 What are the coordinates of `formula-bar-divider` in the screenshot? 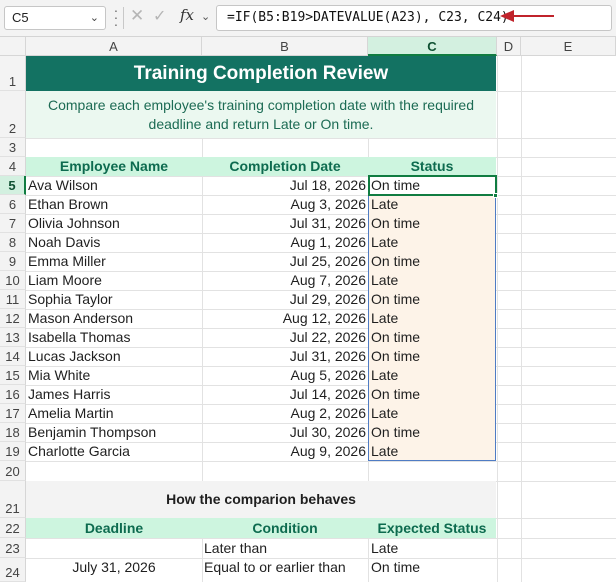 It's located at (123, 18).